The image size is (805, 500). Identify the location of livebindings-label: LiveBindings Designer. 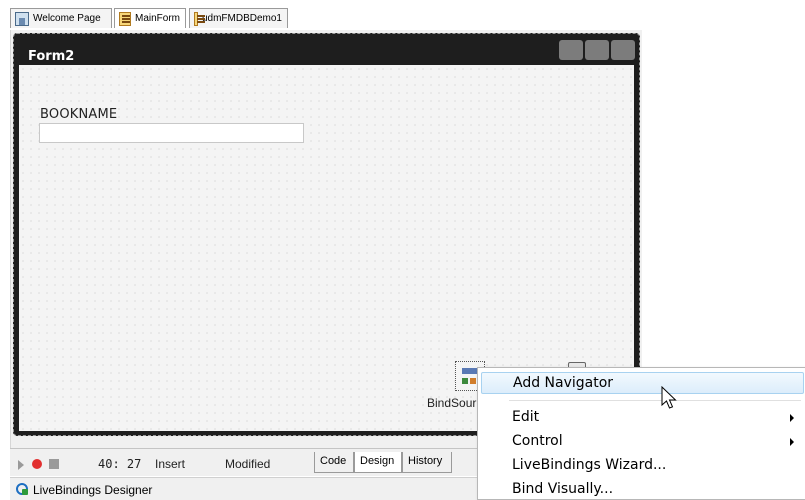
(93, 490).